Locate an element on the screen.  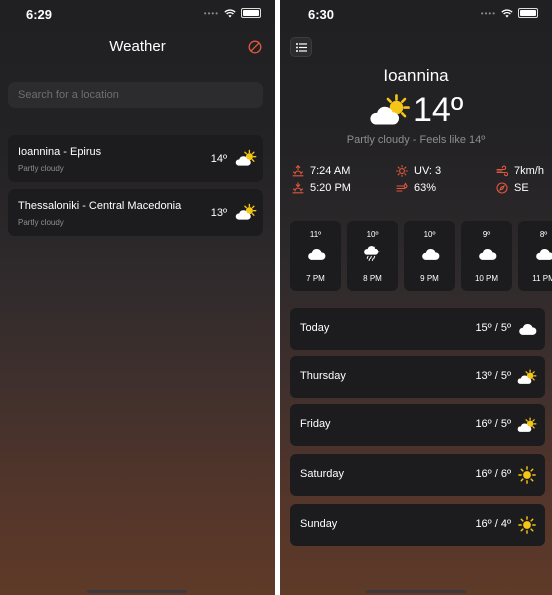
prohibit-icon is located at coordinates (255, 47).